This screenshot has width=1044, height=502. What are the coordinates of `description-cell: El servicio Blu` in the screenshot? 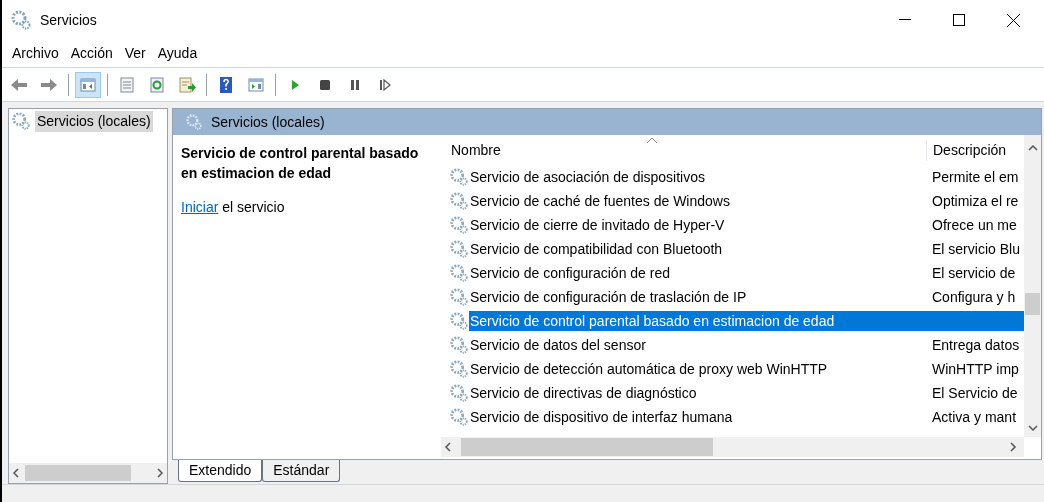 It's located at (976, 249).